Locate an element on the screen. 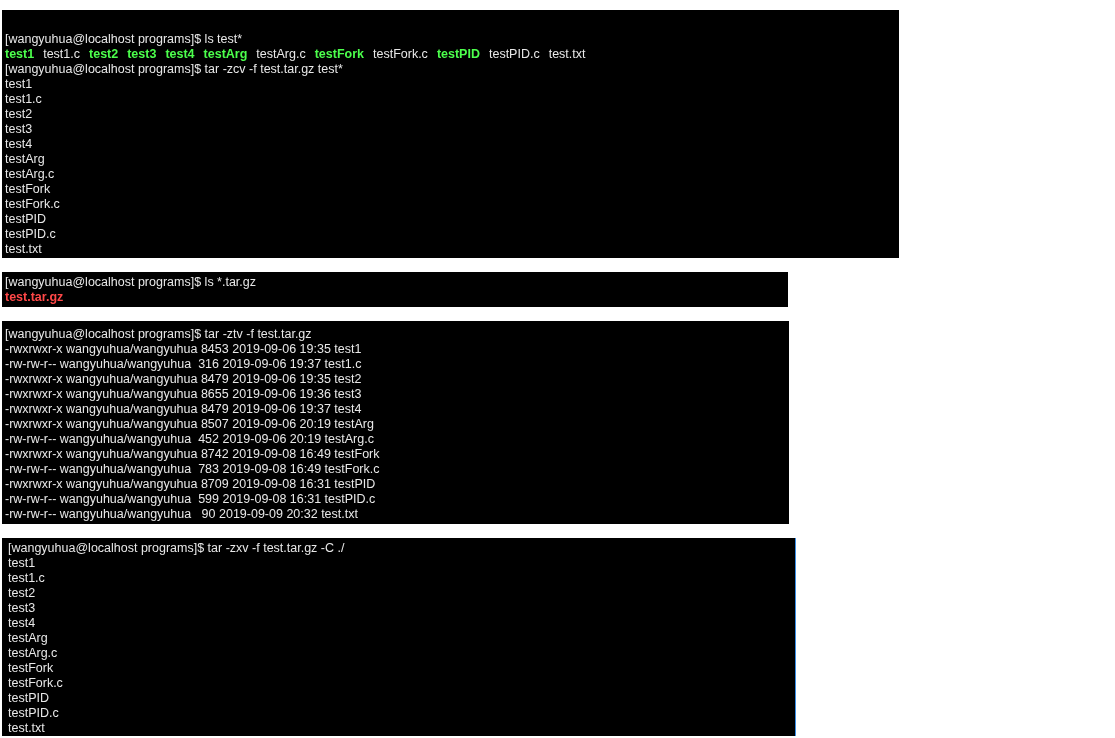 This screenshot has width=1115, height=738. executable-name: test3 is located at coordinates (142, 54).